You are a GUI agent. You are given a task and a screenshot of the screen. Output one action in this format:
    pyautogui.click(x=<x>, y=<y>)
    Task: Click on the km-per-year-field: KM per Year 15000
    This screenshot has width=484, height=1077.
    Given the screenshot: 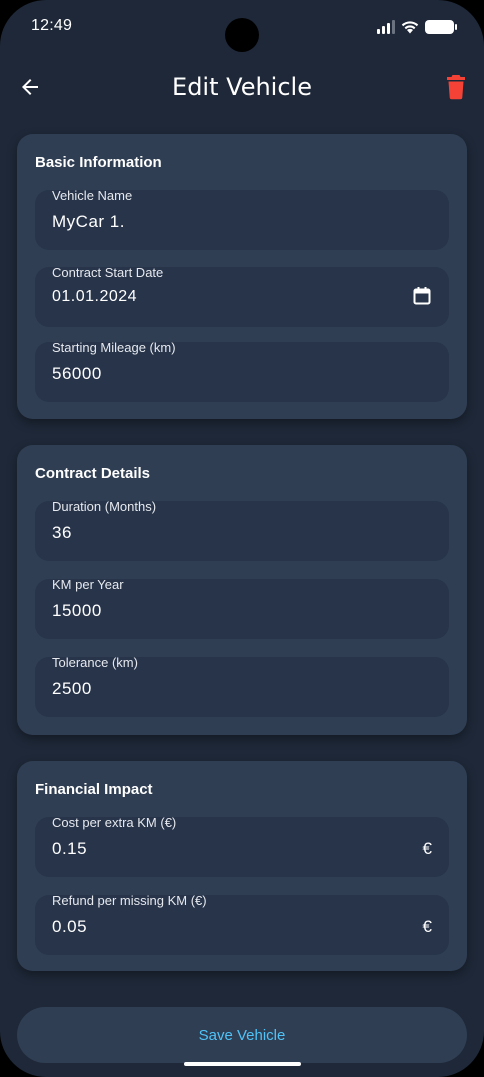 What is the action you would take?
    pyautogui.click(x=242, y=608)
    